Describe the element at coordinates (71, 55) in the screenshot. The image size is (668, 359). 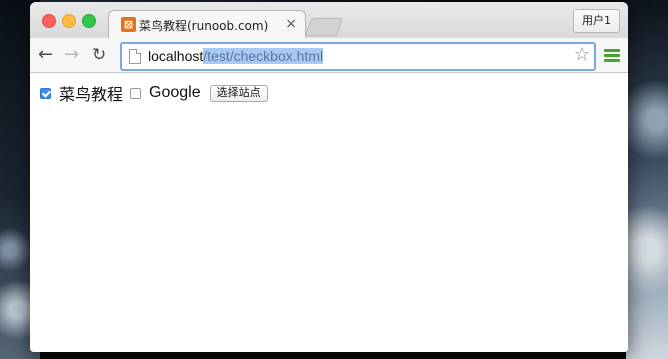
I see `forward-arrow-icon: →` at that location.